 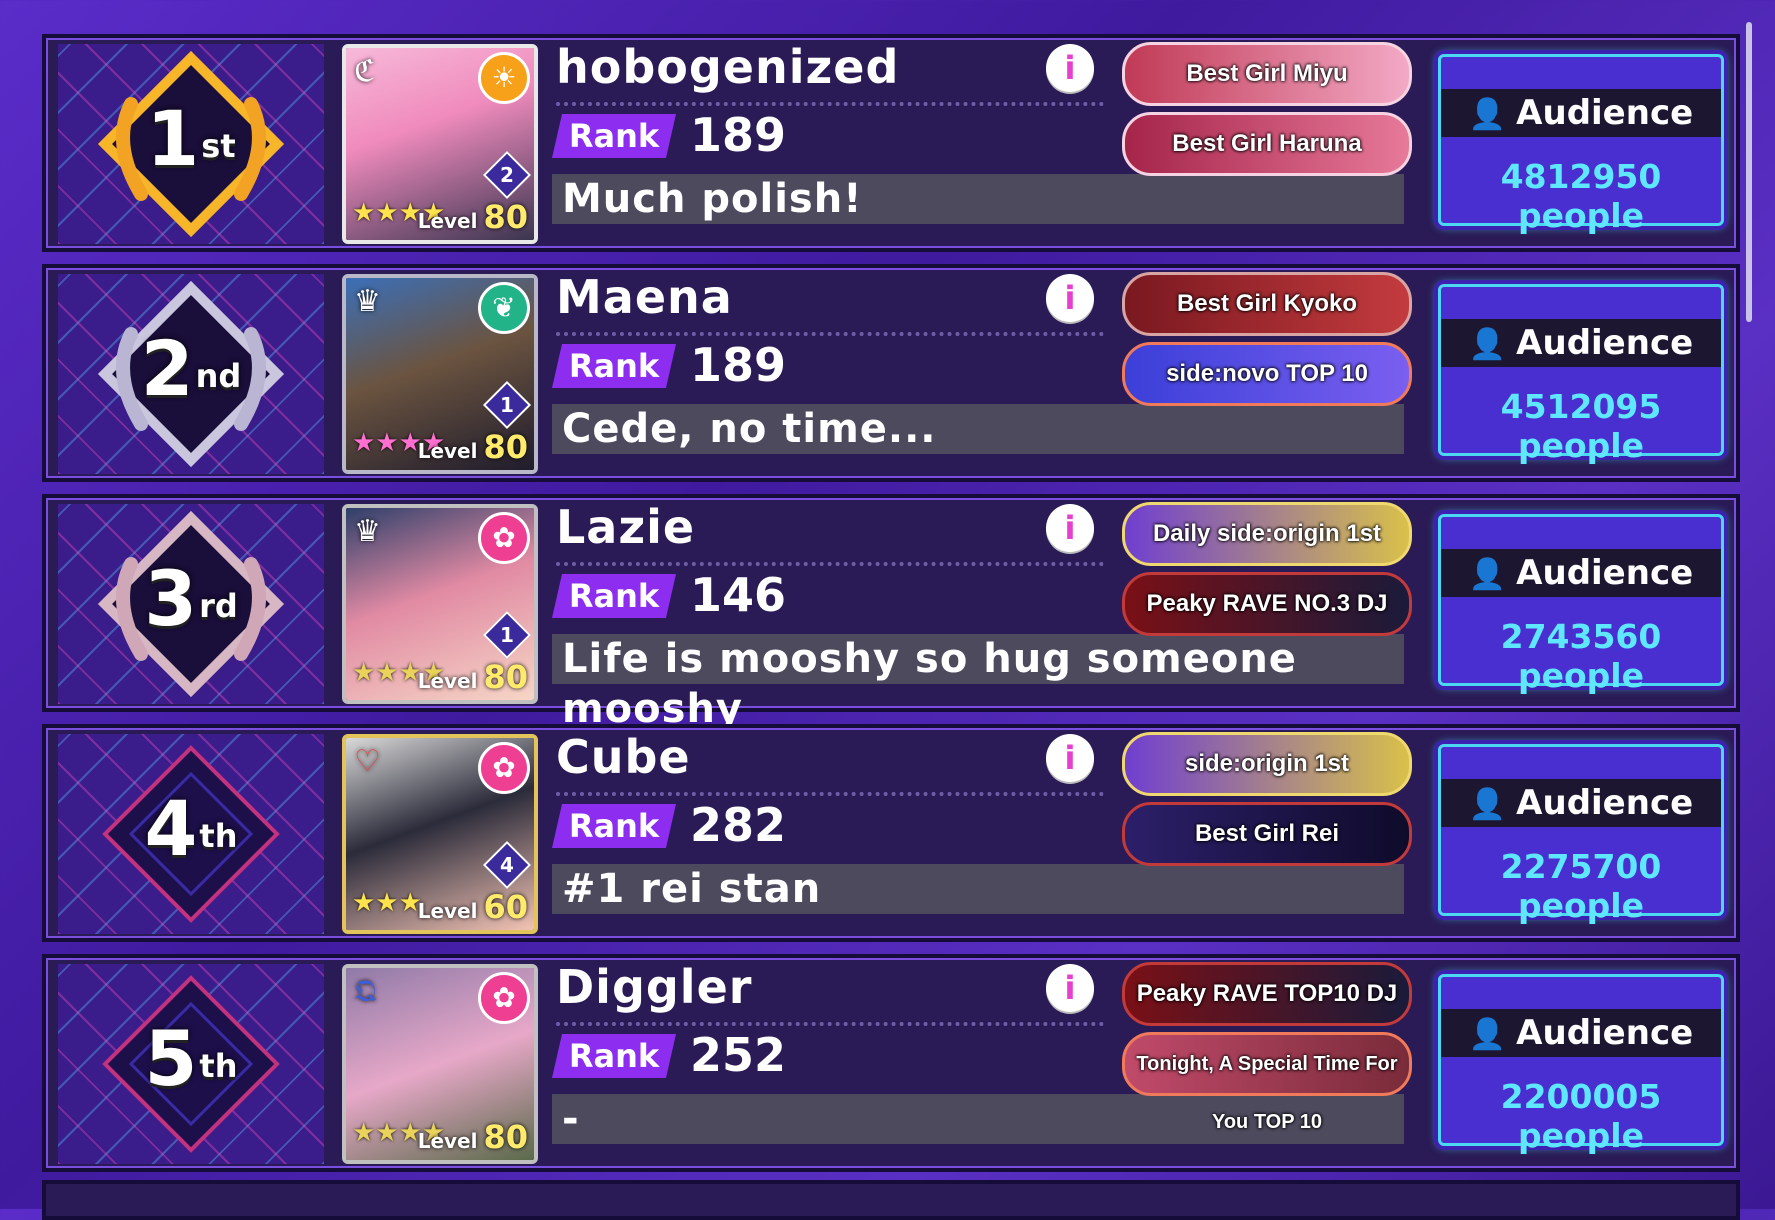 I want to click on silver-medal-icon: 2nd, so click(x=191, y=374).